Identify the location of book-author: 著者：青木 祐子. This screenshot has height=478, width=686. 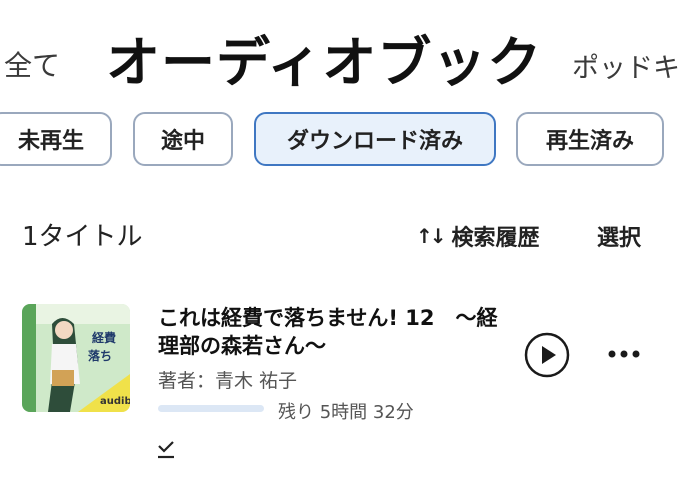
(228, 381).